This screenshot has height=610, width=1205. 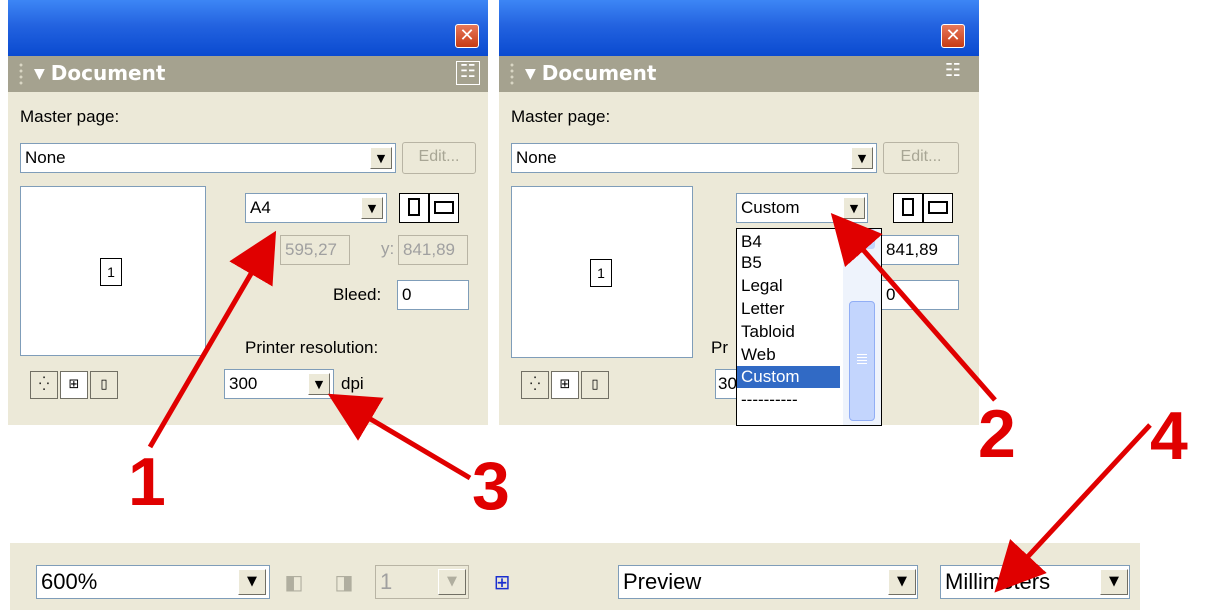 I want to click on annotation-number-2: 2, so click(x=997, y=434).